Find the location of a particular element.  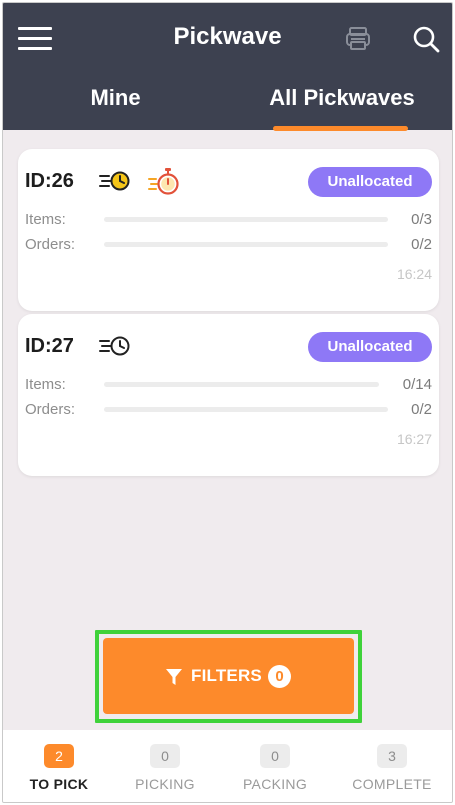

nav-label: COMPLETE is located at coordinates (392, 784).